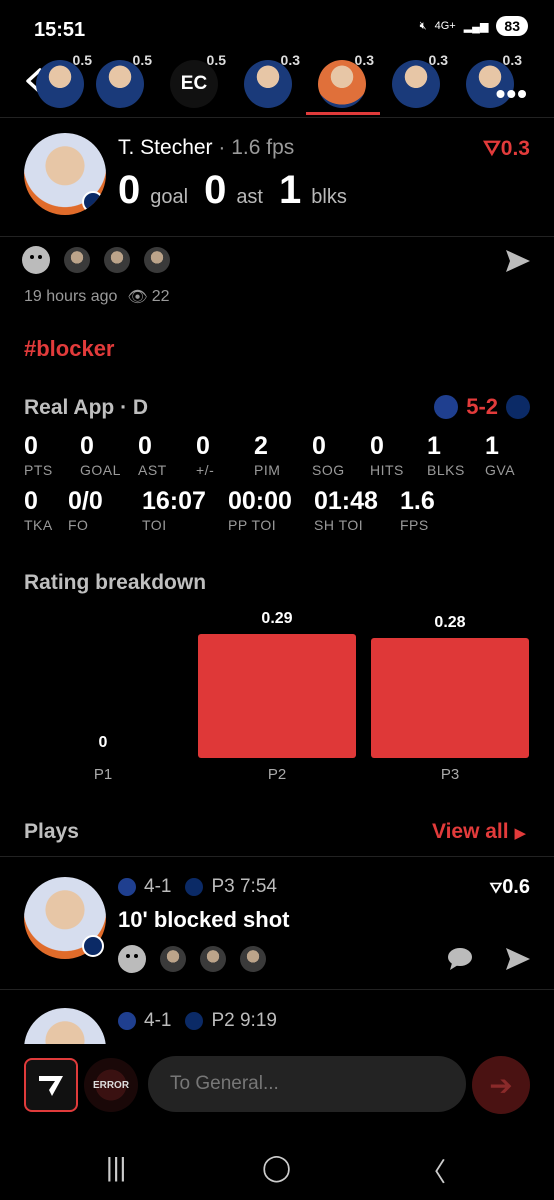  What do you see at coordinates (387, 455) in the screenshot?
I see `stat-cell: 0 HITS` at bounding box center [387, 455].